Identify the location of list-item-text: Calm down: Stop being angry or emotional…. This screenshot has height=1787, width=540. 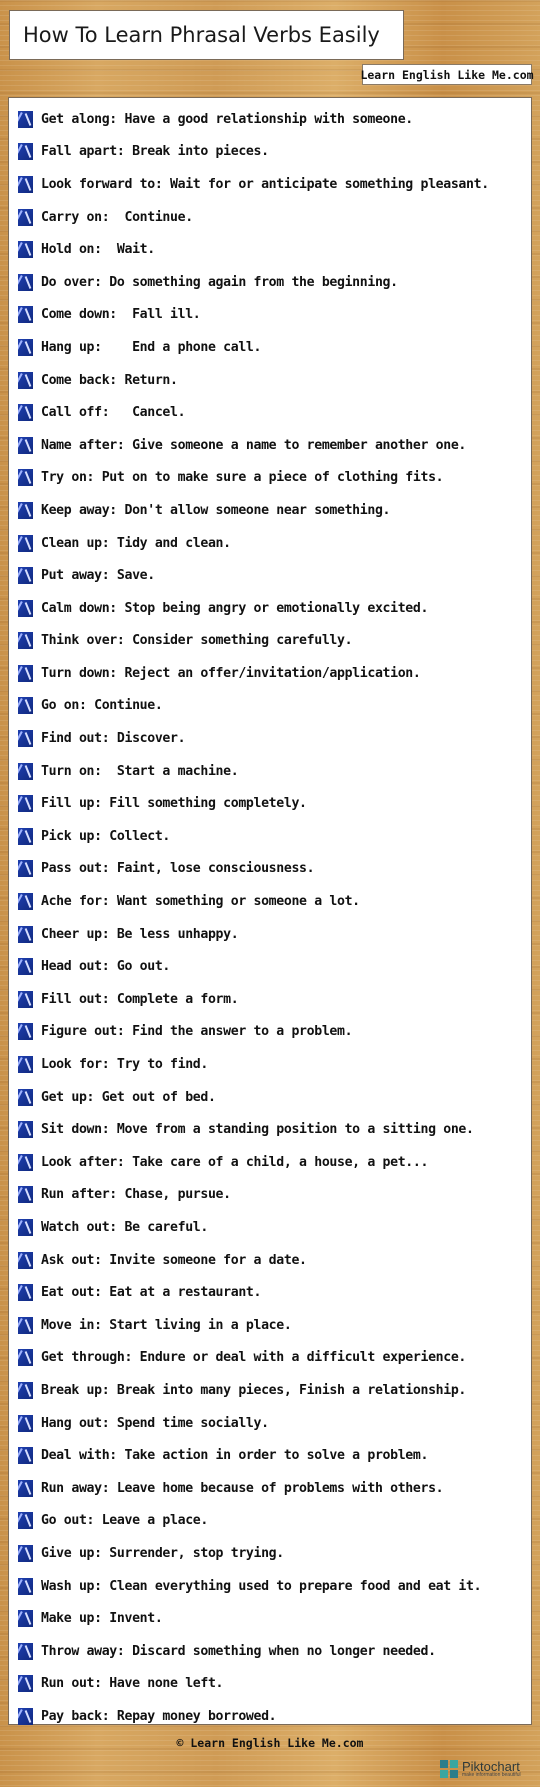
(235, 608).